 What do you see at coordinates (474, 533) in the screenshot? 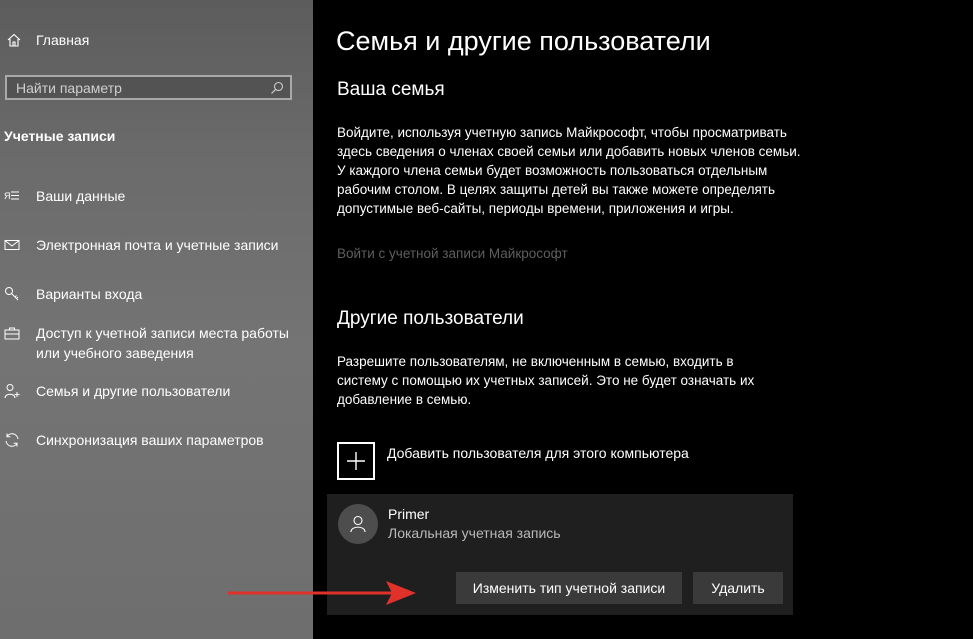
I see `user-account-type: Локальная учетная запись` at bounding box center [474, 533].